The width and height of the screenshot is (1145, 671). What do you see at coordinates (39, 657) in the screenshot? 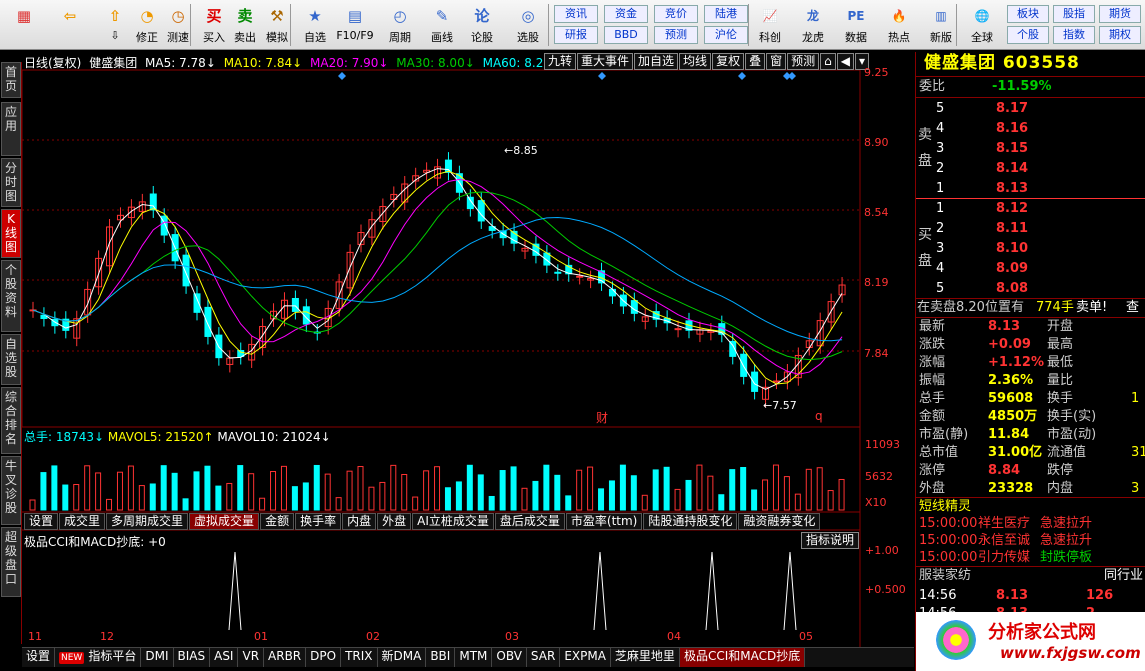
I see `indicator-tab-0: 设置` at bounding box center [39, 657].